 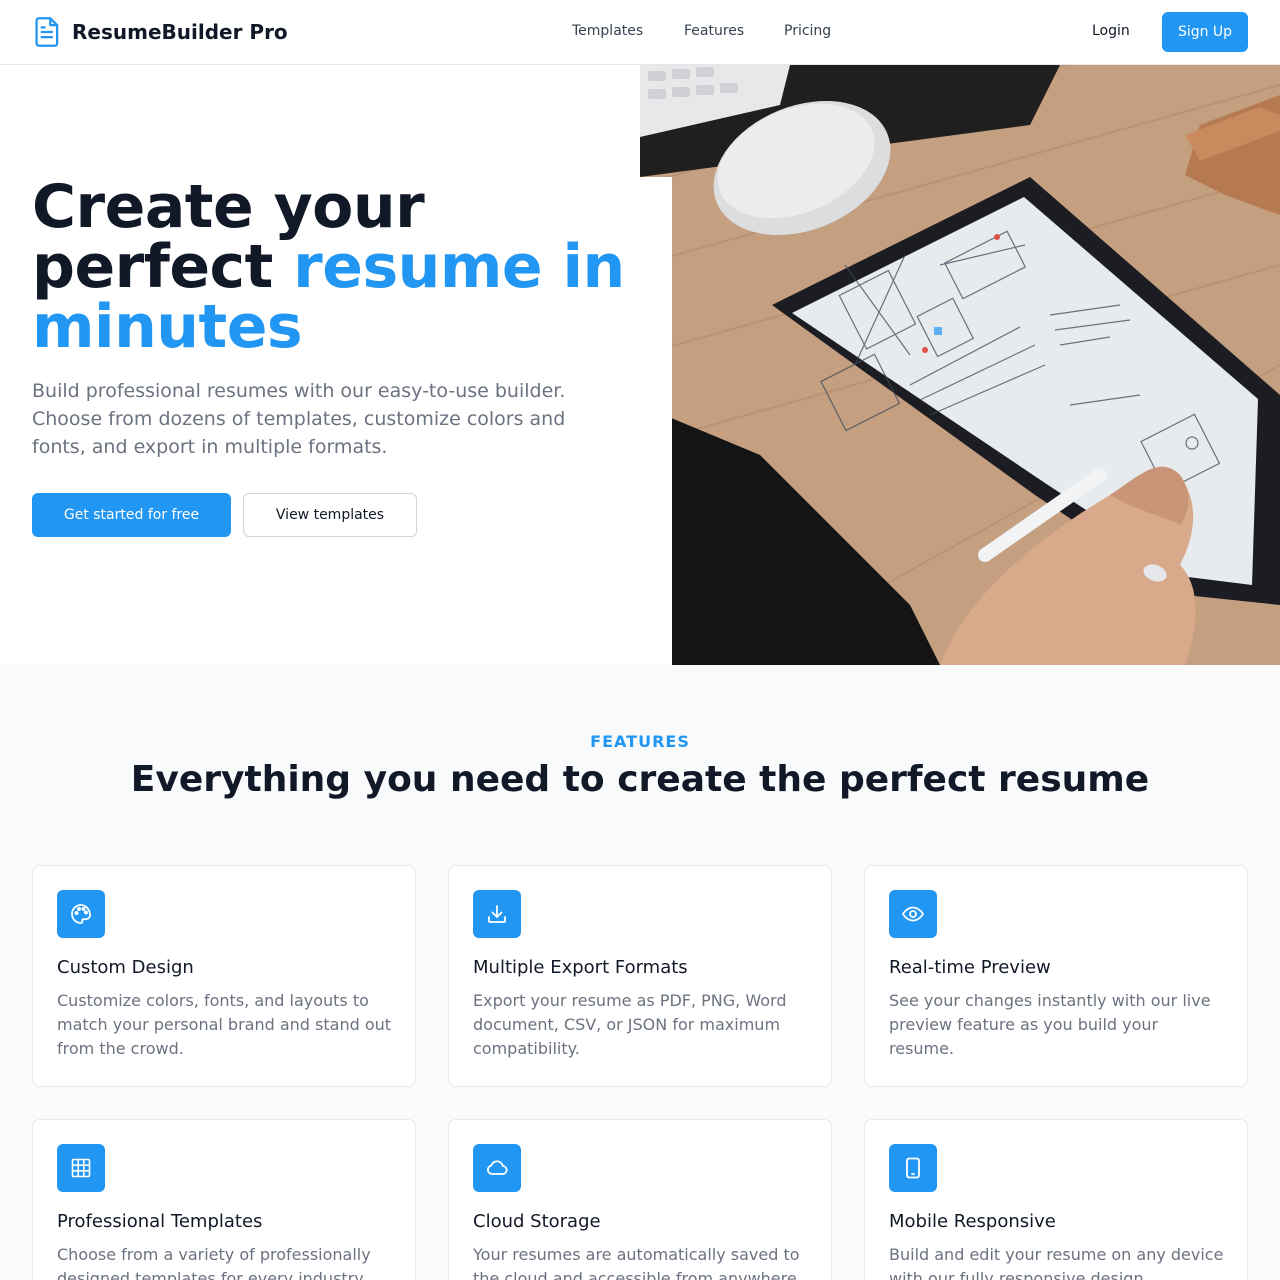 What do you see at coordinates (714, 31) in the screenshot?
I see `nav-link-features: Features` at bounding box center [714, 31].